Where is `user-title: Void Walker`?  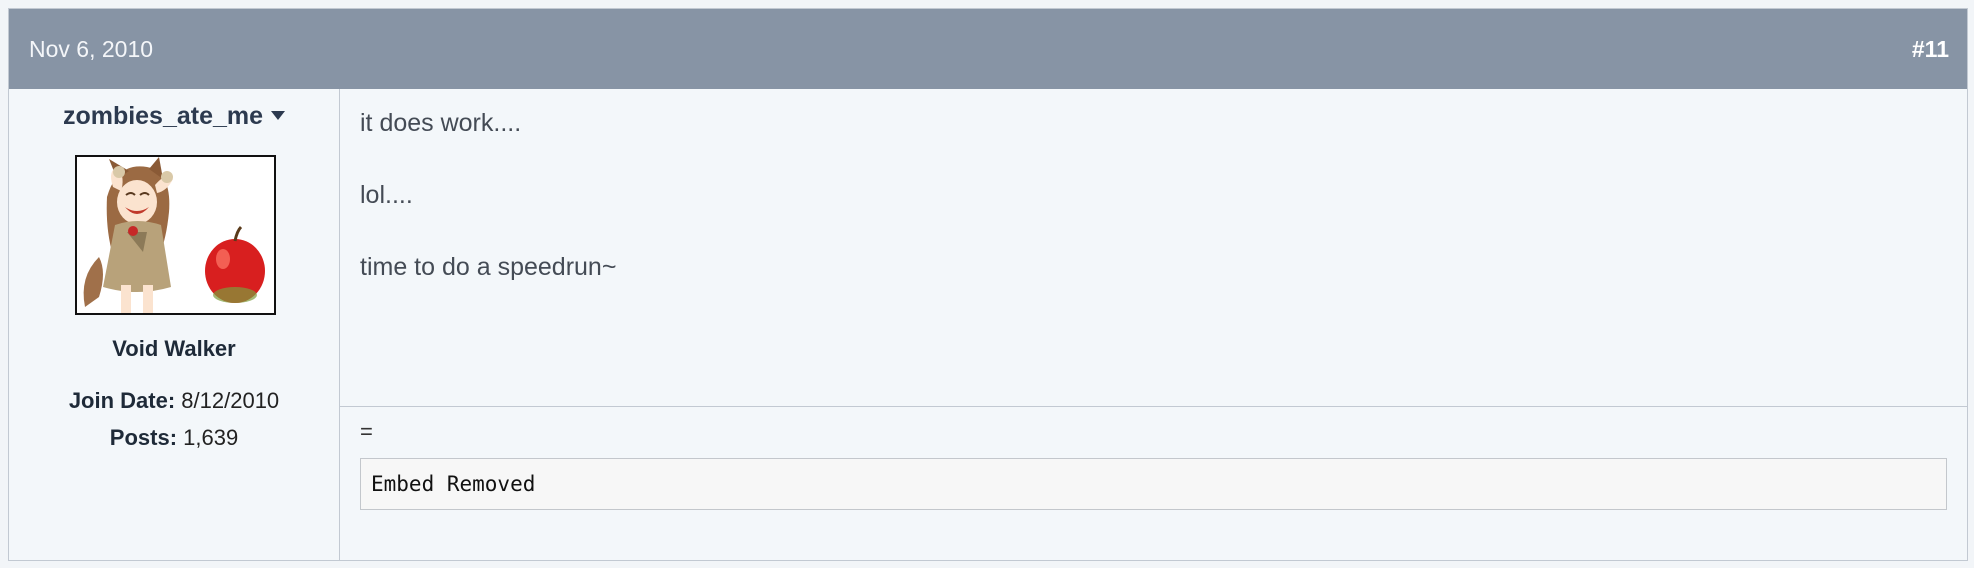
user-title: Void Walker is located at coordinates (174, 348).